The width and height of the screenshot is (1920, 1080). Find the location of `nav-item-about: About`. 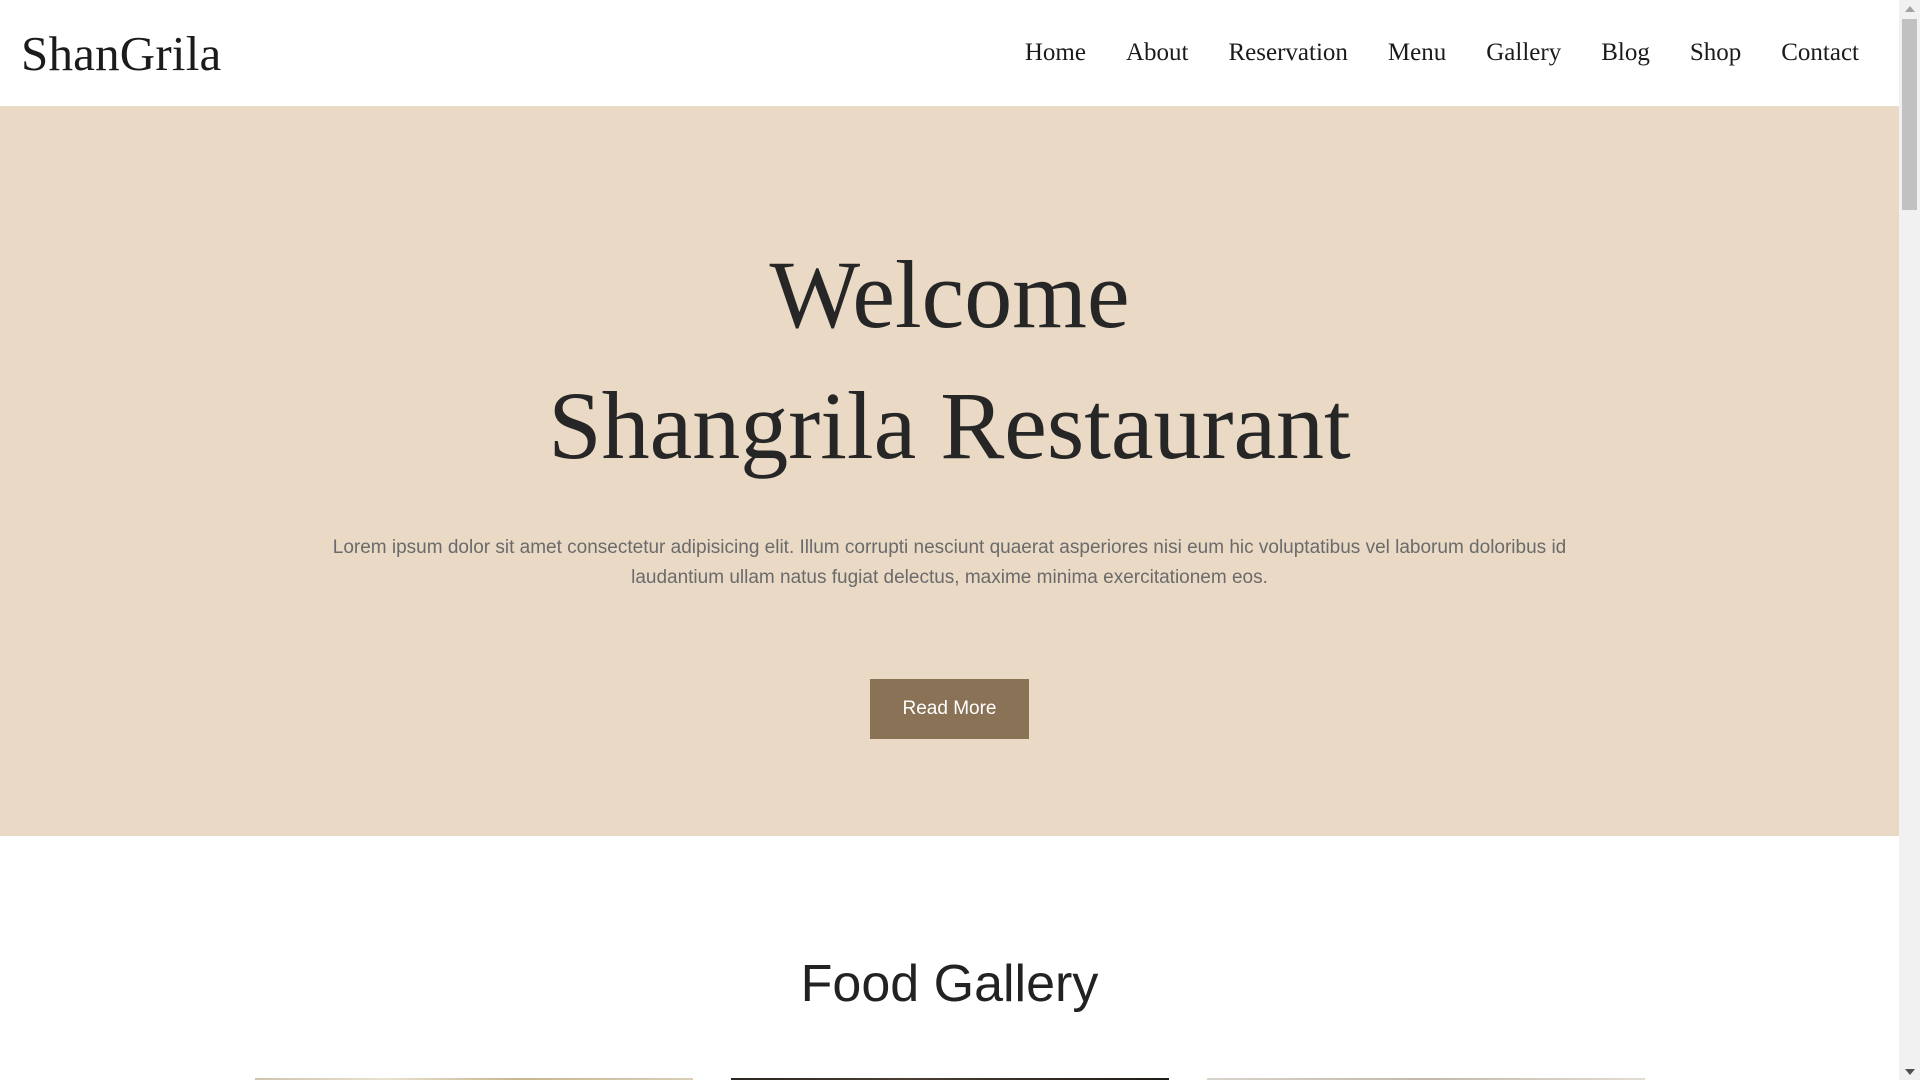

nav-item-about: About is located at coordinates (1157, 53).